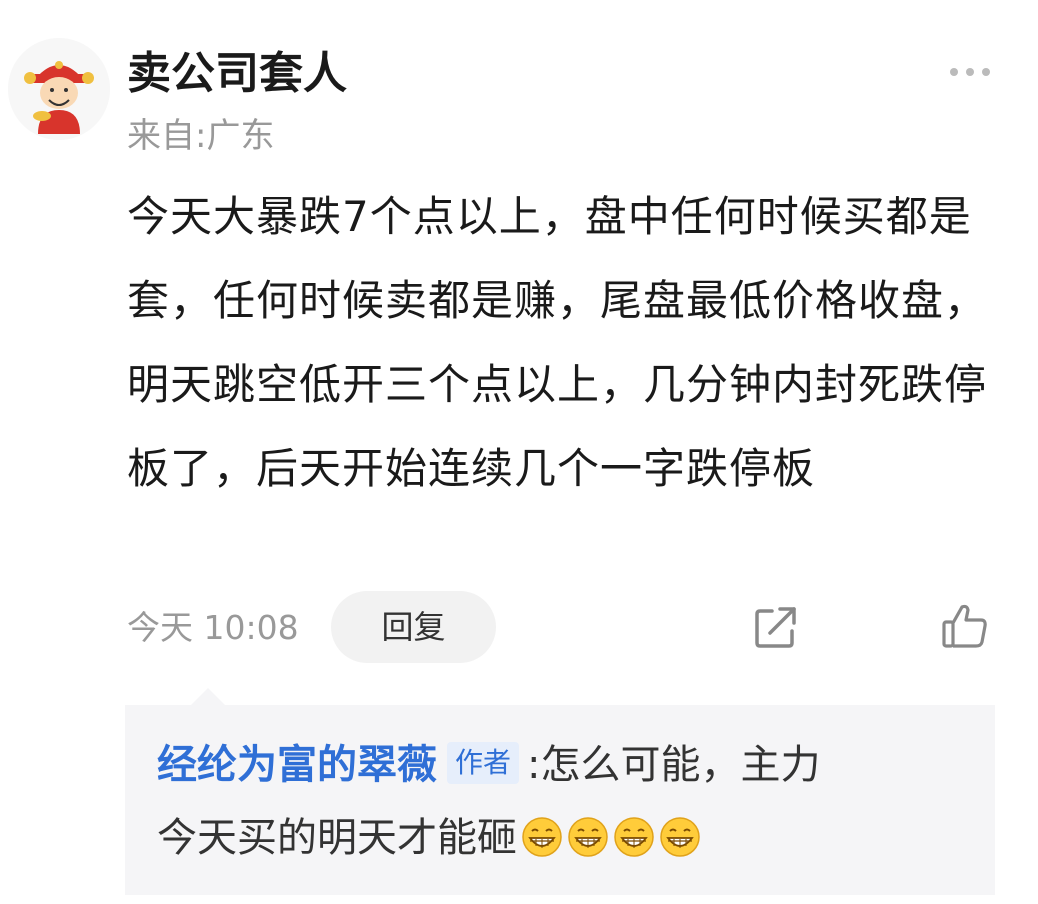 The width and height of the screenshot is (1038, 904). What do you see at coordinates (413, 627) in the screenshot?
I see `reply-button: 回复` at bounding box center [413, 627].